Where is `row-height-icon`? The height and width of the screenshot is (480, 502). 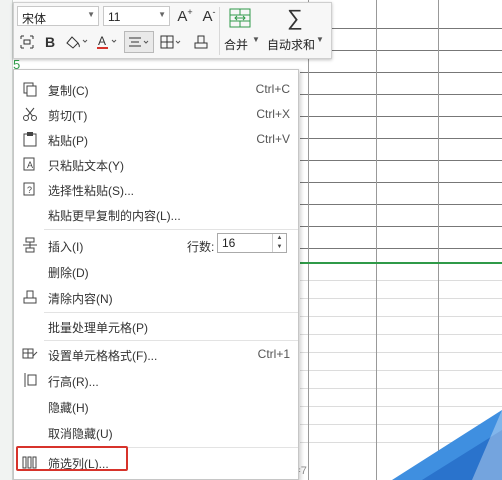 row-height-icon is located at coordinates (30, 380).